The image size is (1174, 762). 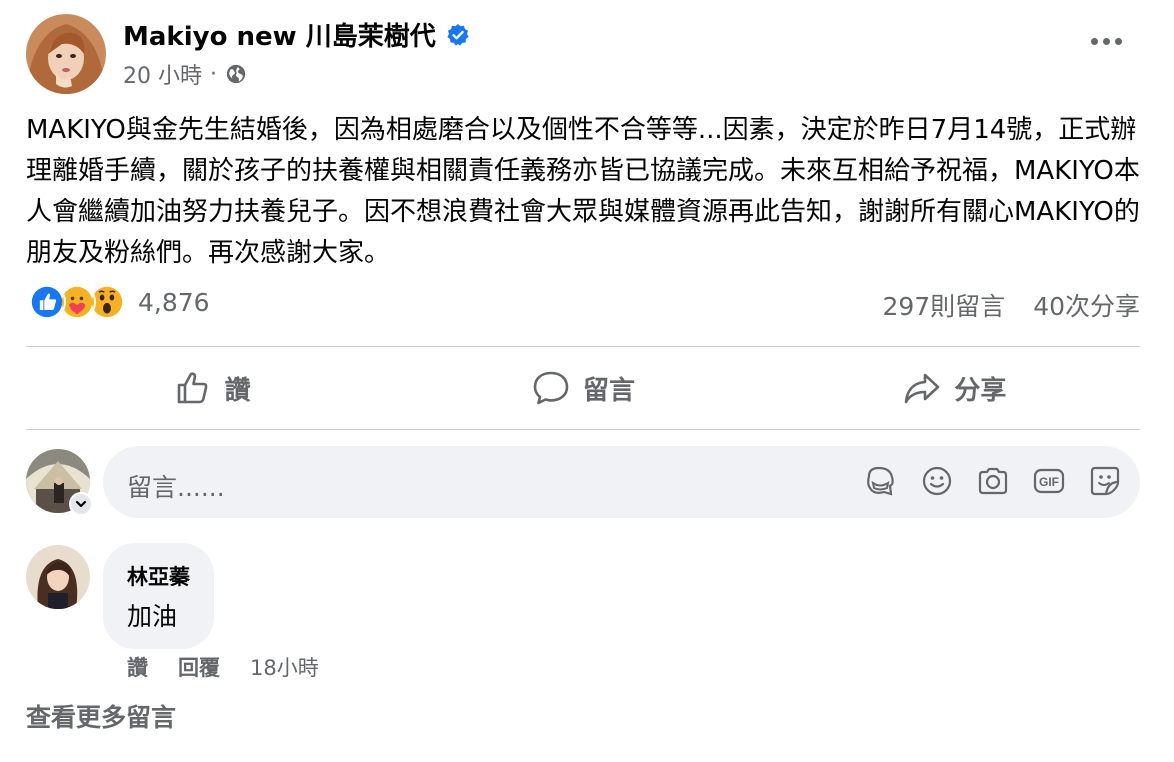 I want to click on account-switch-button, so click(x=81, y=504).